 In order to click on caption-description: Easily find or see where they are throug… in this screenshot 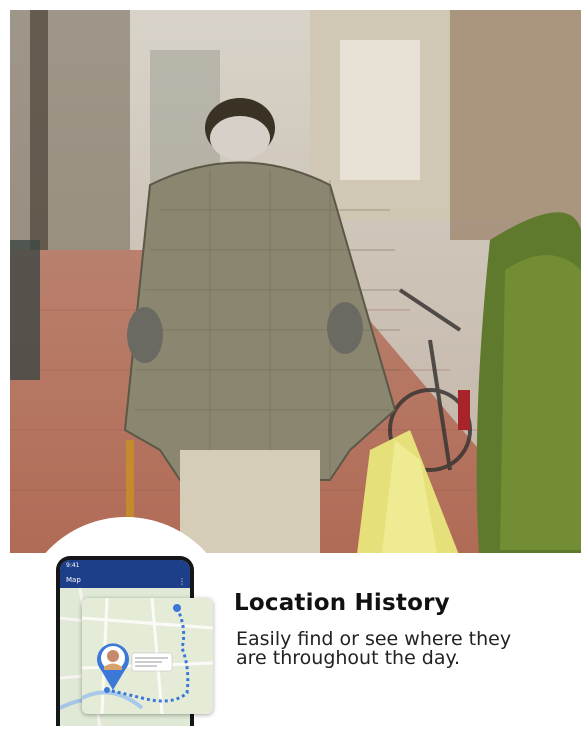, I will do `click(374, 648)`.